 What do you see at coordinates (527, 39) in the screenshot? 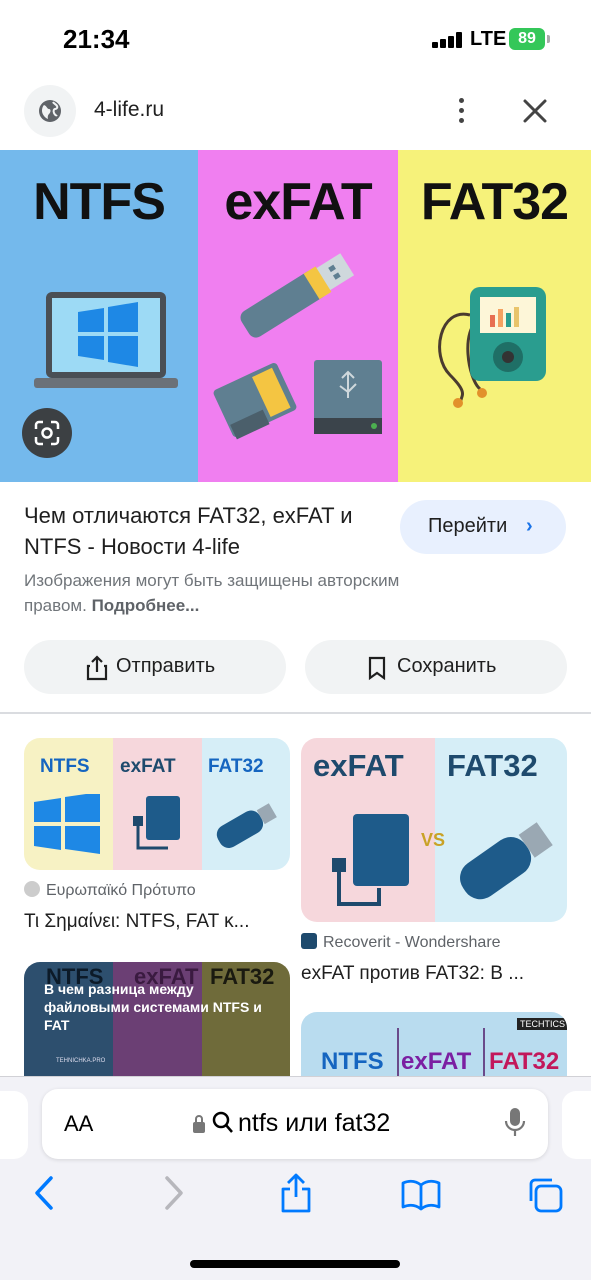
I see `battery-icon: 89` at bounding box center [527, 39].